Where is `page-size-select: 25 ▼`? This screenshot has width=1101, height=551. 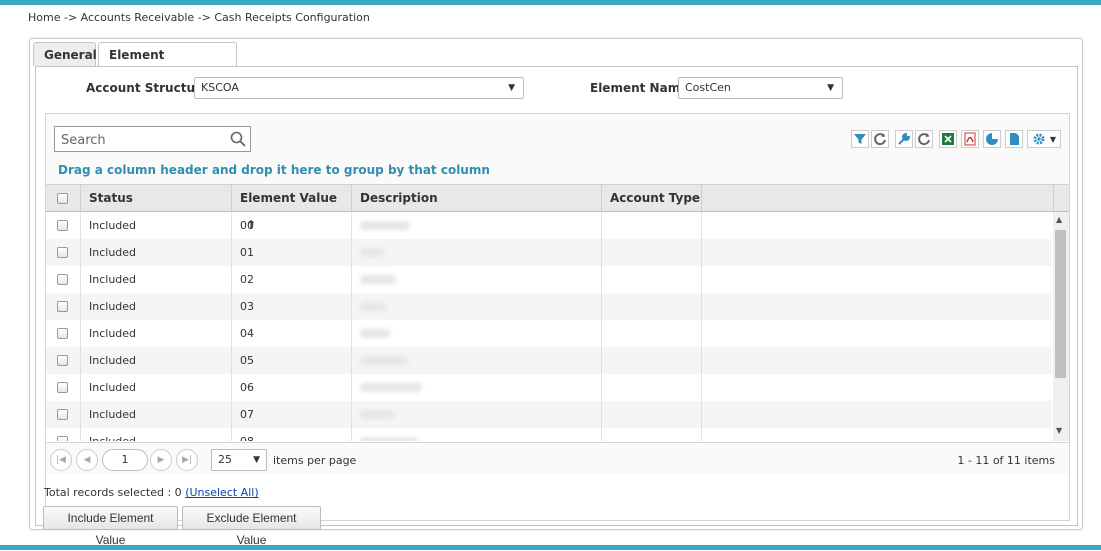
page-size-select: 25 ▼ is located at coordinates (239, 460).